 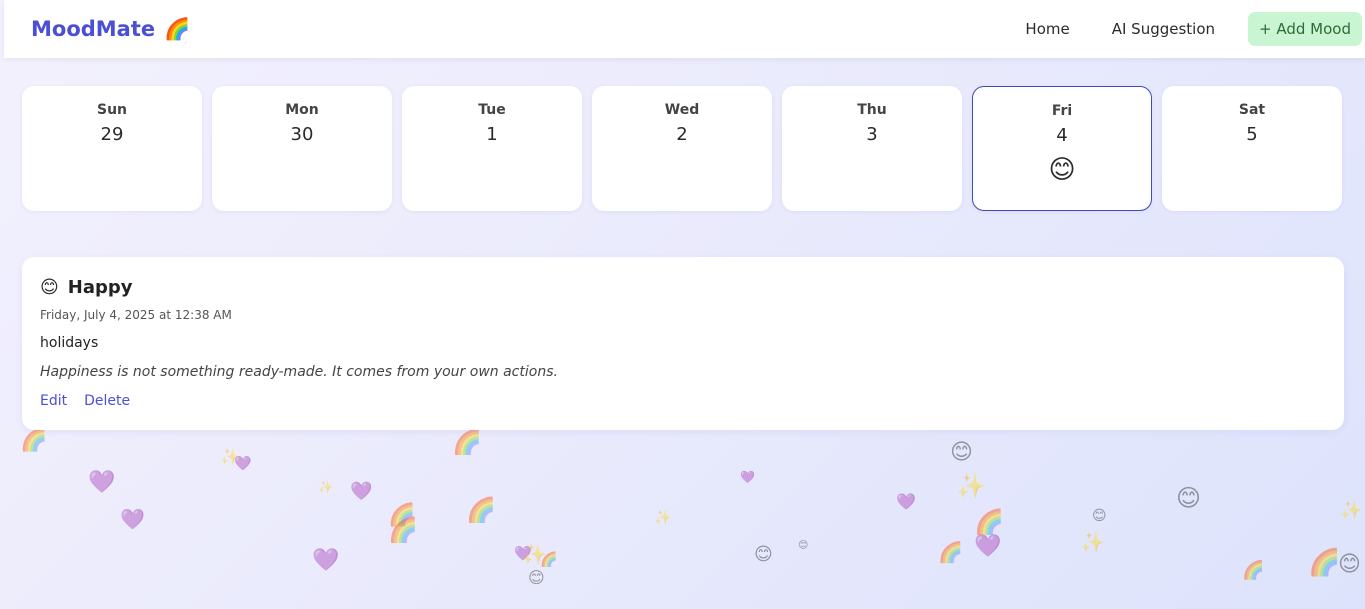 What do you see at coordinates (1062, 148) in the screenshot?
I see `day-card-fri: Fri 4 😊` at bounding box center [1062, 148].